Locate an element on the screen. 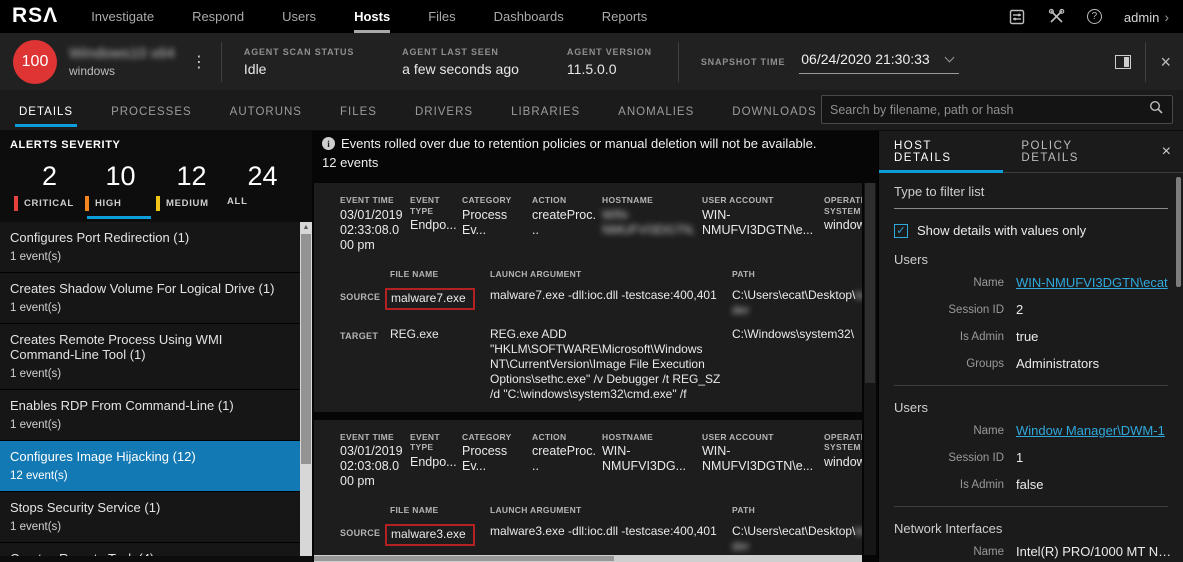 Image resolution: width=1183 pixels, height=562 pixels. alert-event-count: 1 event(s) is located at coordinates (36, 374).